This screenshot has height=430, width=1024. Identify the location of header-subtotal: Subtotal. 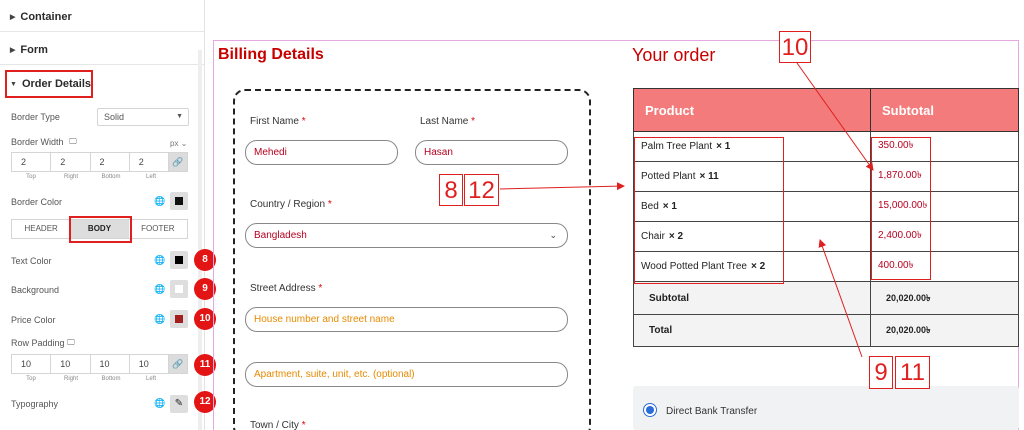
(944, 110).